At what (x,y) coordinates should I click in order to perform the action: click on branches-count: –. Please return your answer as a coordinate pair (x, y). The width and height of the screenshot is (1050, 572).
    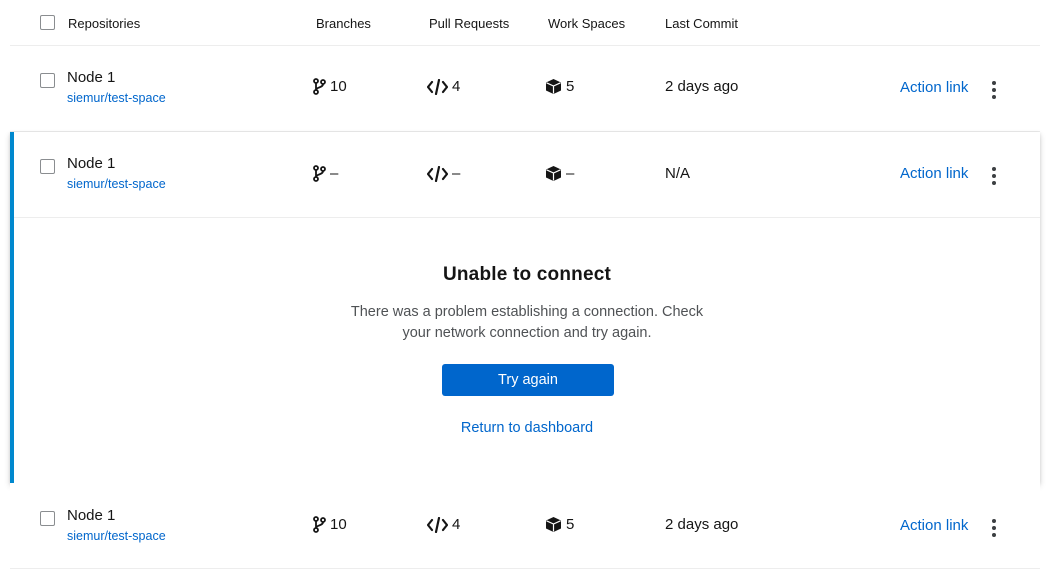
    Looking at the image, I should click on (325, 173).